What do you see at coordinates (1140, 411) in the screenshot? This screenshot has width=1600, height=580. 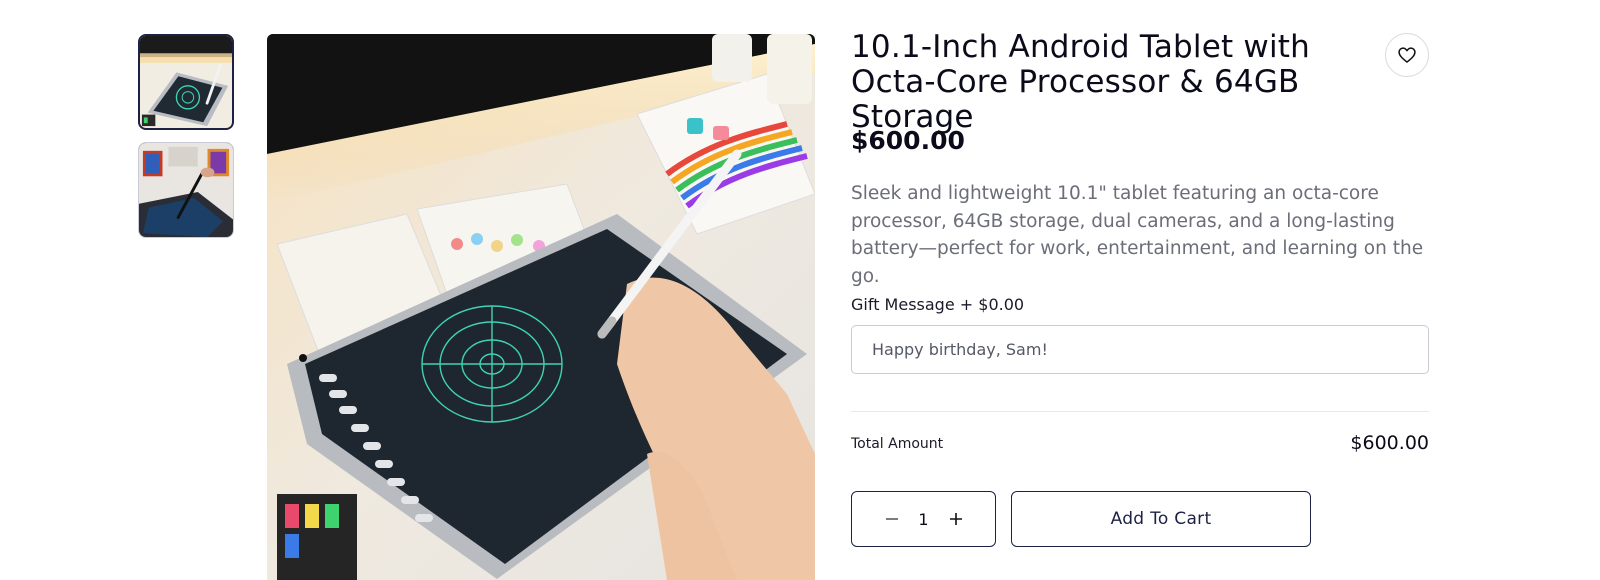 I see `divider` at bounding box center [1140, 411].